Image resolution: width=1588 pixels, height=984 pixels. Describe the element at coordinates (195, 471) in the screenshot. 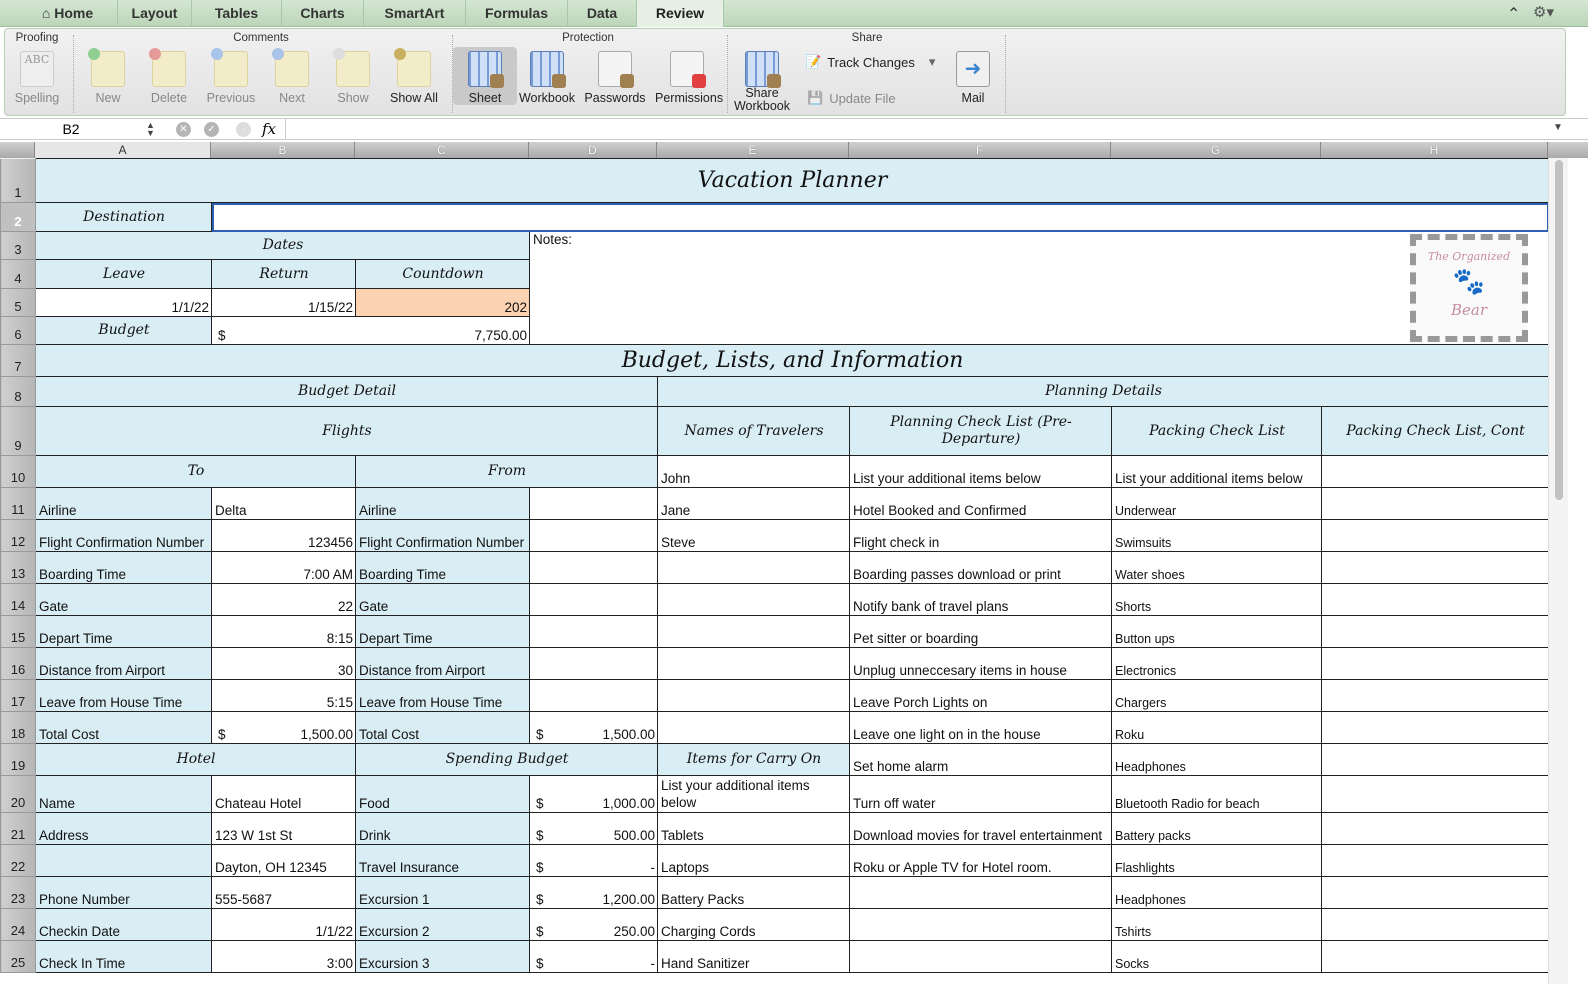

I see `cell-A10: To` at that location.